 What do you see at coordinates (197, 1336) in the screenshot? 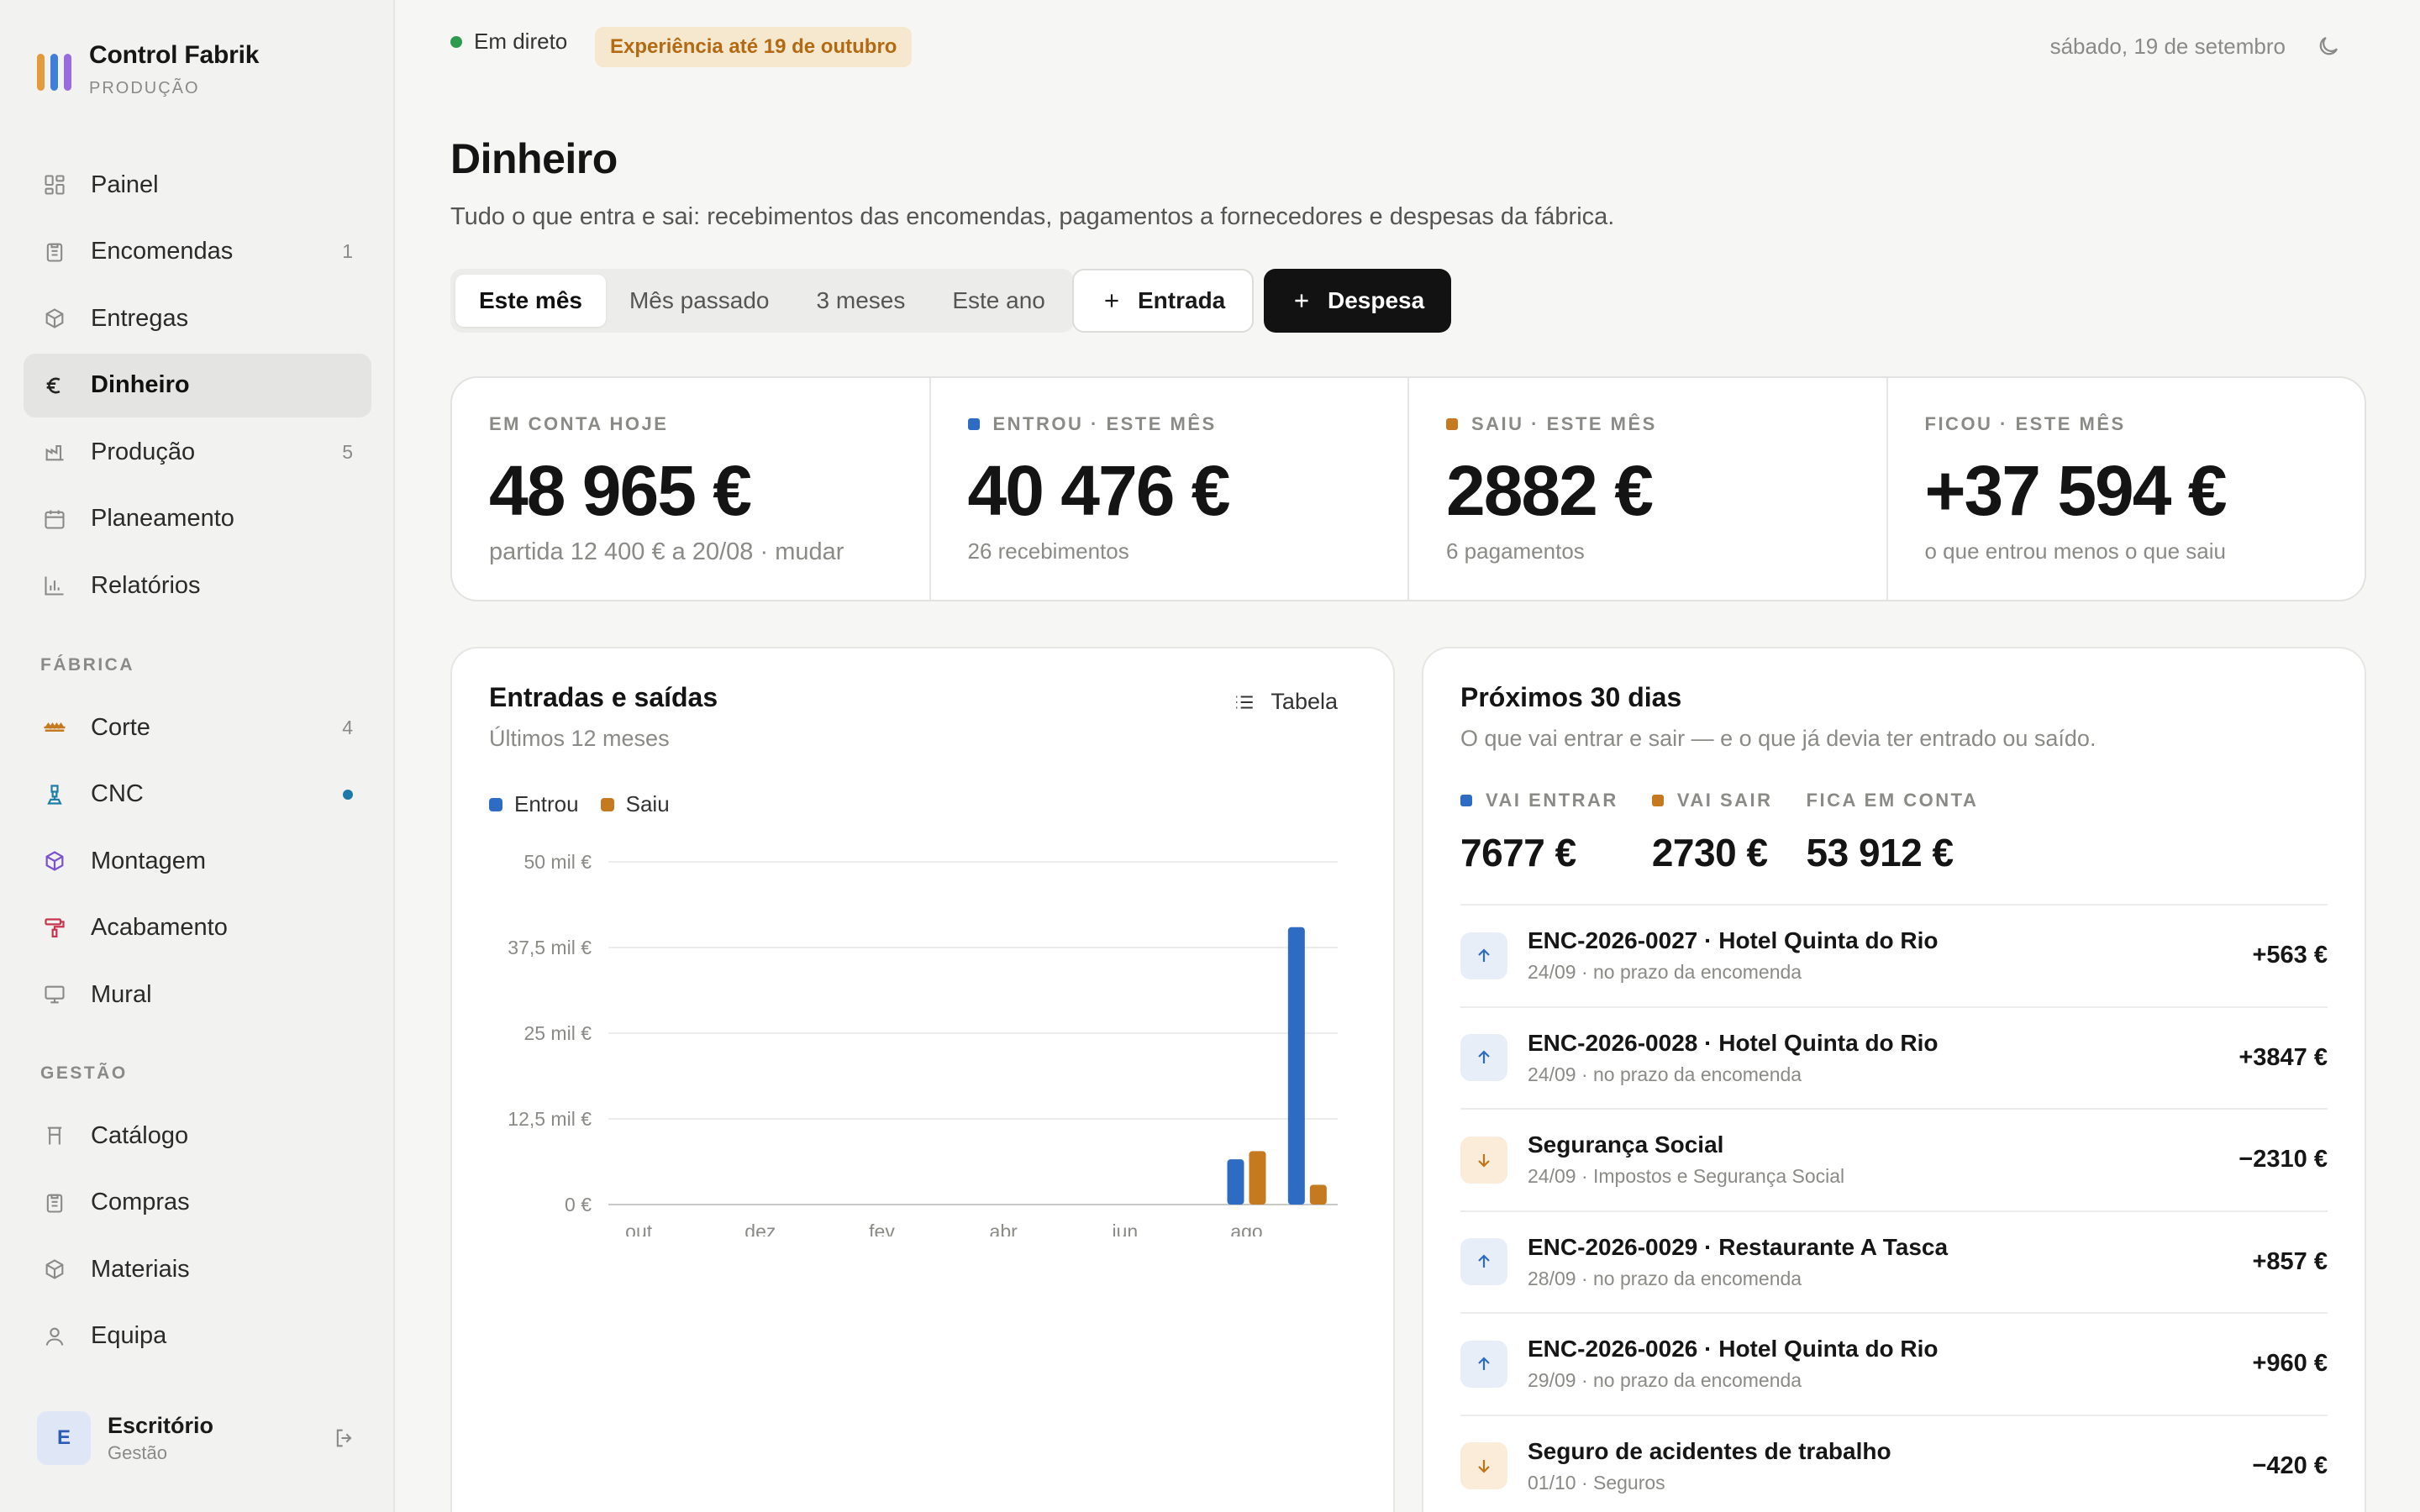
I see `sidebar-item-equipa: Equipa` at bounding box center [197, 1336].